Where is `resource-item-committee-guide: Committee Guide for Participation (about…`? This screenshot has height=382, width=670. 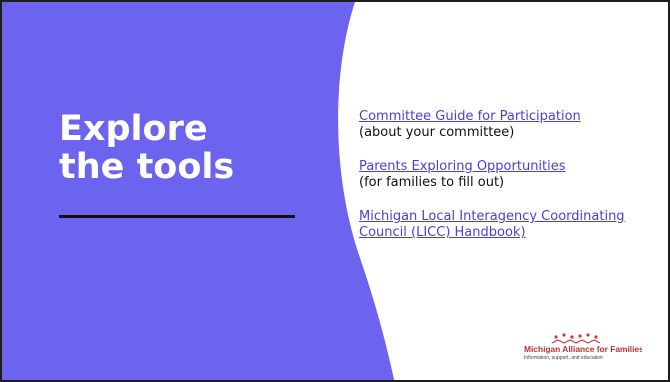 resource-item-committee-guide: Committee Guide for Participation (about… is located at coordinates (509, 125).